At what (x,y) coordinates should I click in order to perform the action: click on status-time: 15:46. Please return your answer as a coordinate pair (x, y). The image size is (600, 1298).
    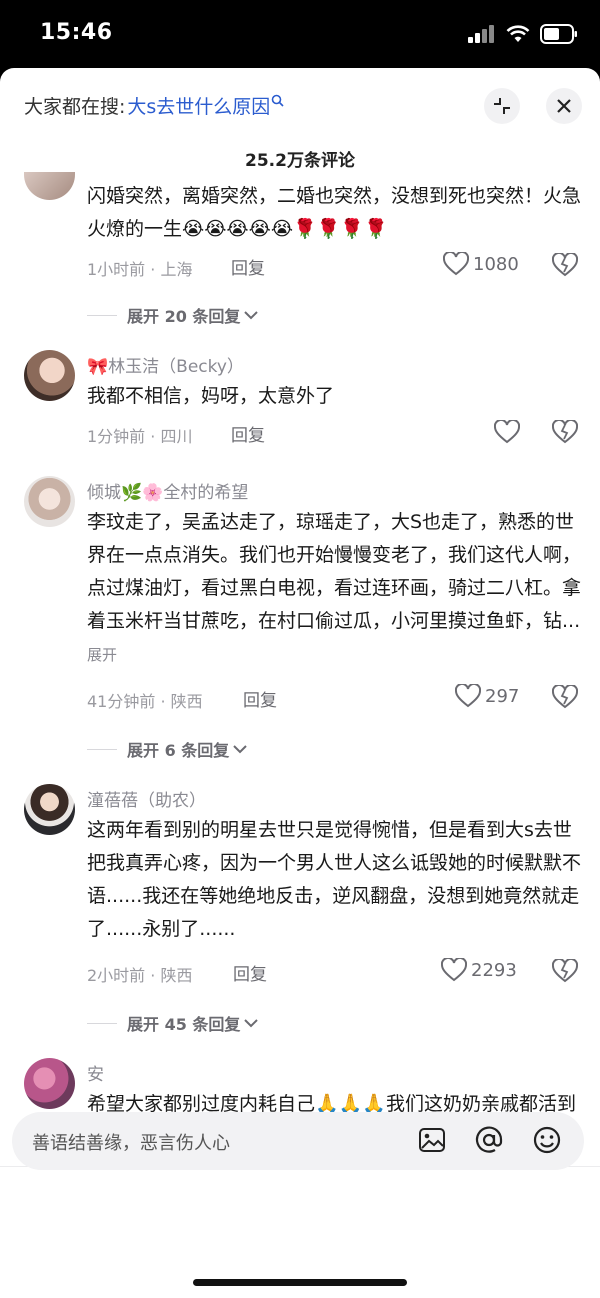
    Looking at the image, I should click on (76, 32).